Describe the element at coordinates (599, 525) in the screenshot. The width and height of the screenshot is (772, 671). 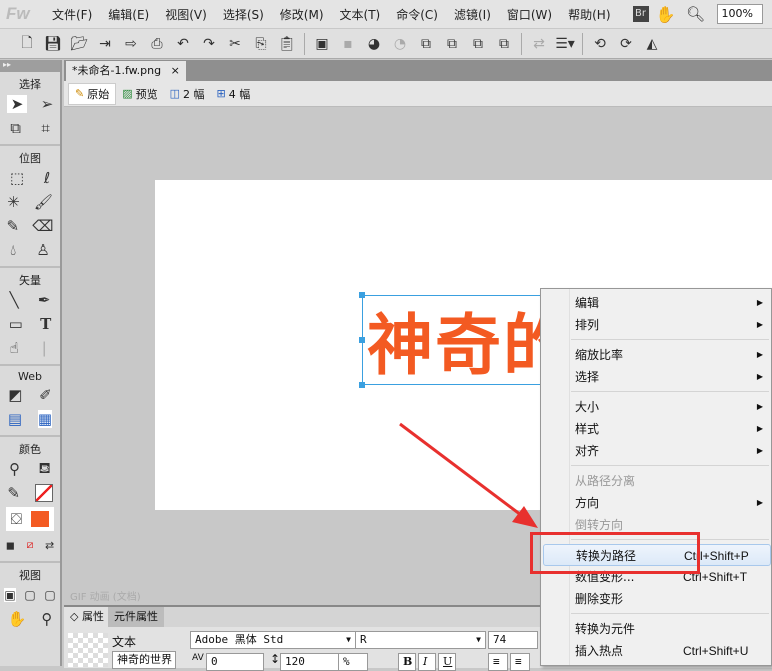
I see `menu-item-label: 倒转方向` at that location.